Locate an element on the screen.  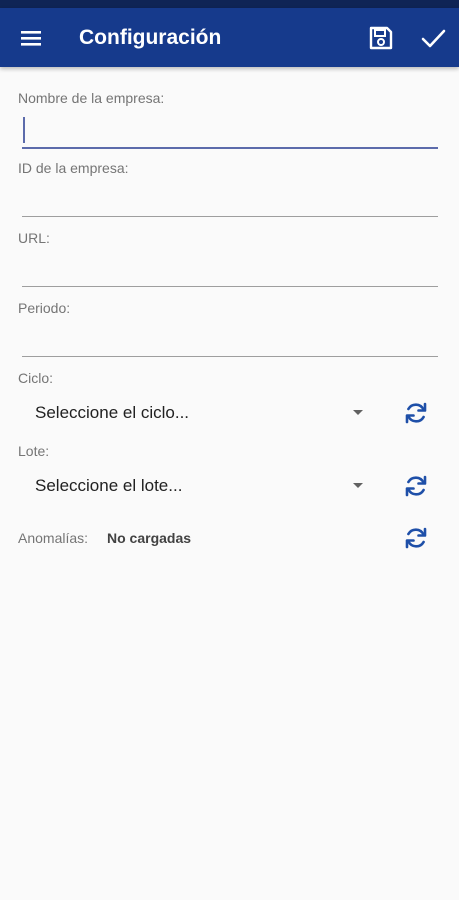
url-input is located at coordinates (230, 268).